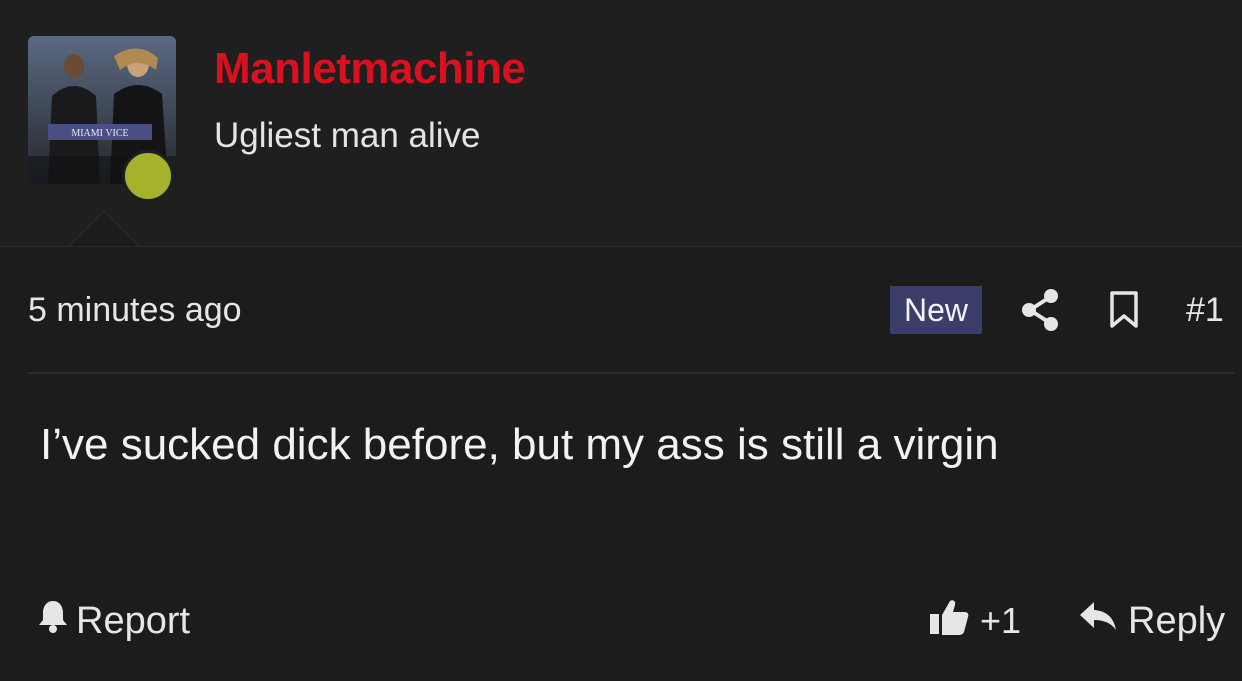  Describe the element at coordinates (1177, 621) in the screenshot. I see `reply-label: Reply` at that location.